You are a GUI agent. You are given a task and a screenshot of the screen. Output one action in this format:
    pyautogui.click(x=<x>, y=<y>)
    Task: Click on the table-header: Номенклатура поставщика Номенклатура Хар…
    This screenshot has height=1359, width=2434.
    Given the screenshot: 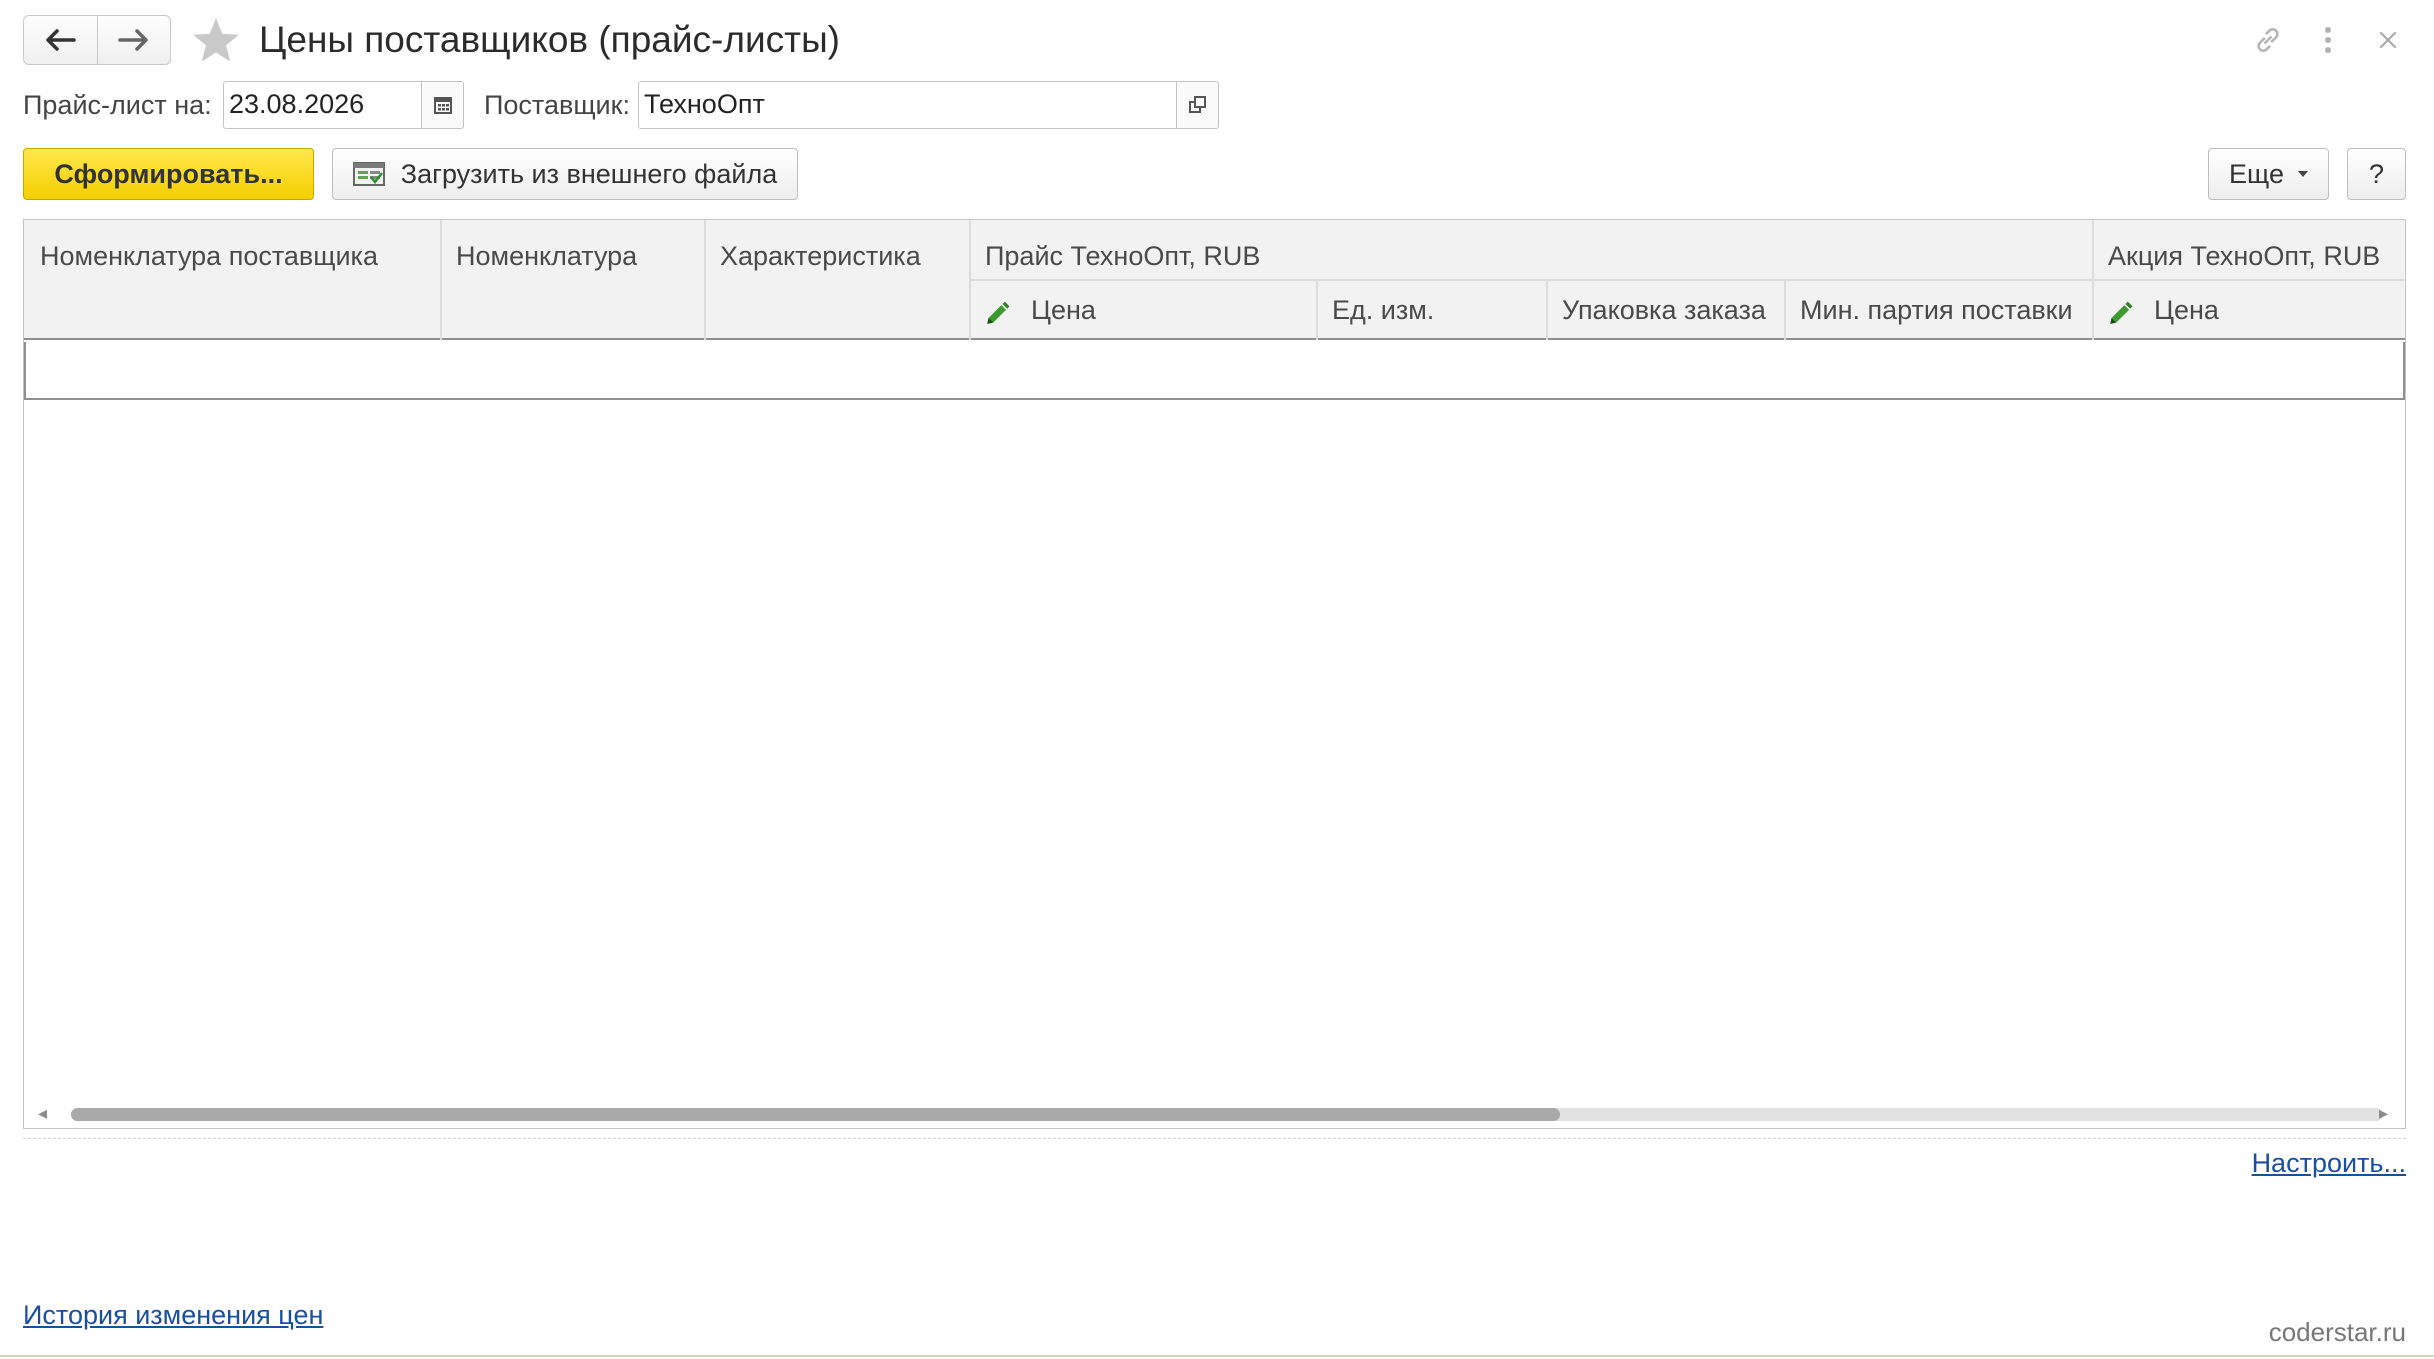 What is the action you would take?
    pyautogui.click(x=1214, y=280)
    